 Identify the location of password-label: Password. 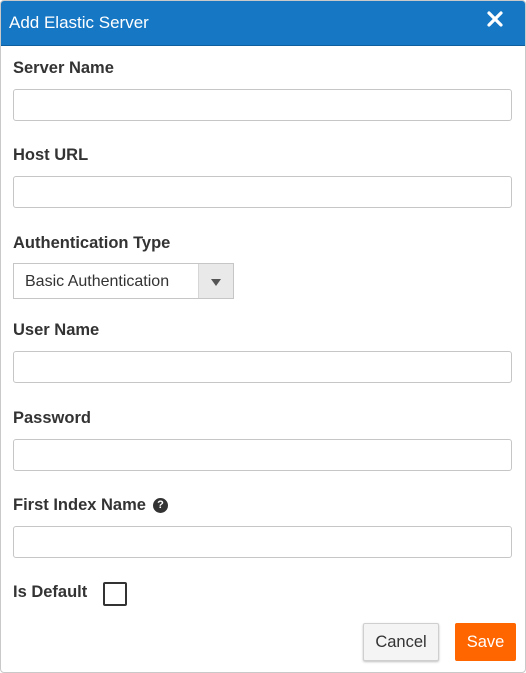
(52, 418).